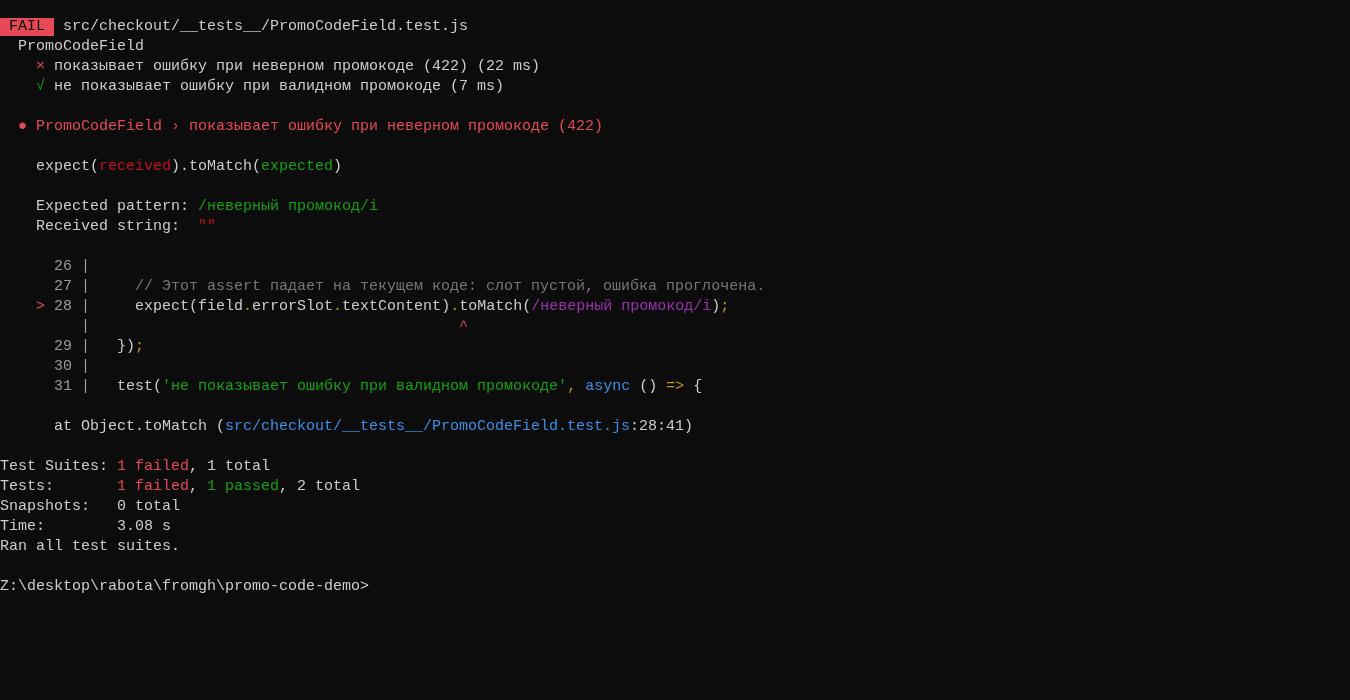 Image resolution: width=1350 pixels, height=700 pixels. Describe the element at coordinates (22, 527) in the screenshot. I see `summary-label: Time:` at that location.